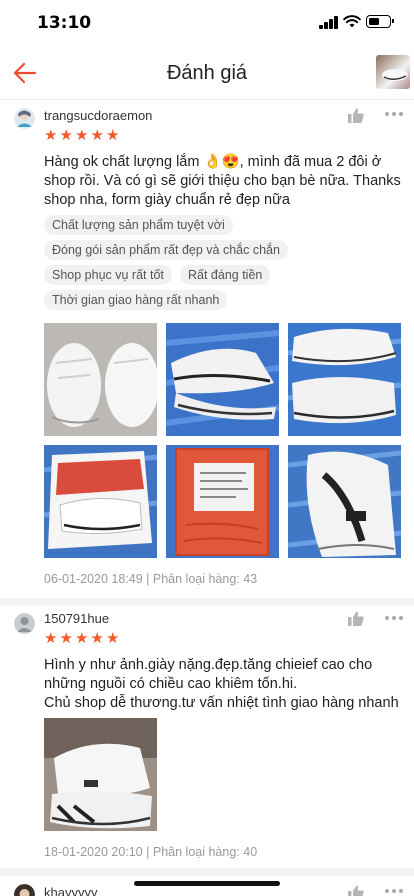  What do you see at coordinates (380, 21) in the screenshot?
I see `battery-icon` at bounding box center [380, 21].